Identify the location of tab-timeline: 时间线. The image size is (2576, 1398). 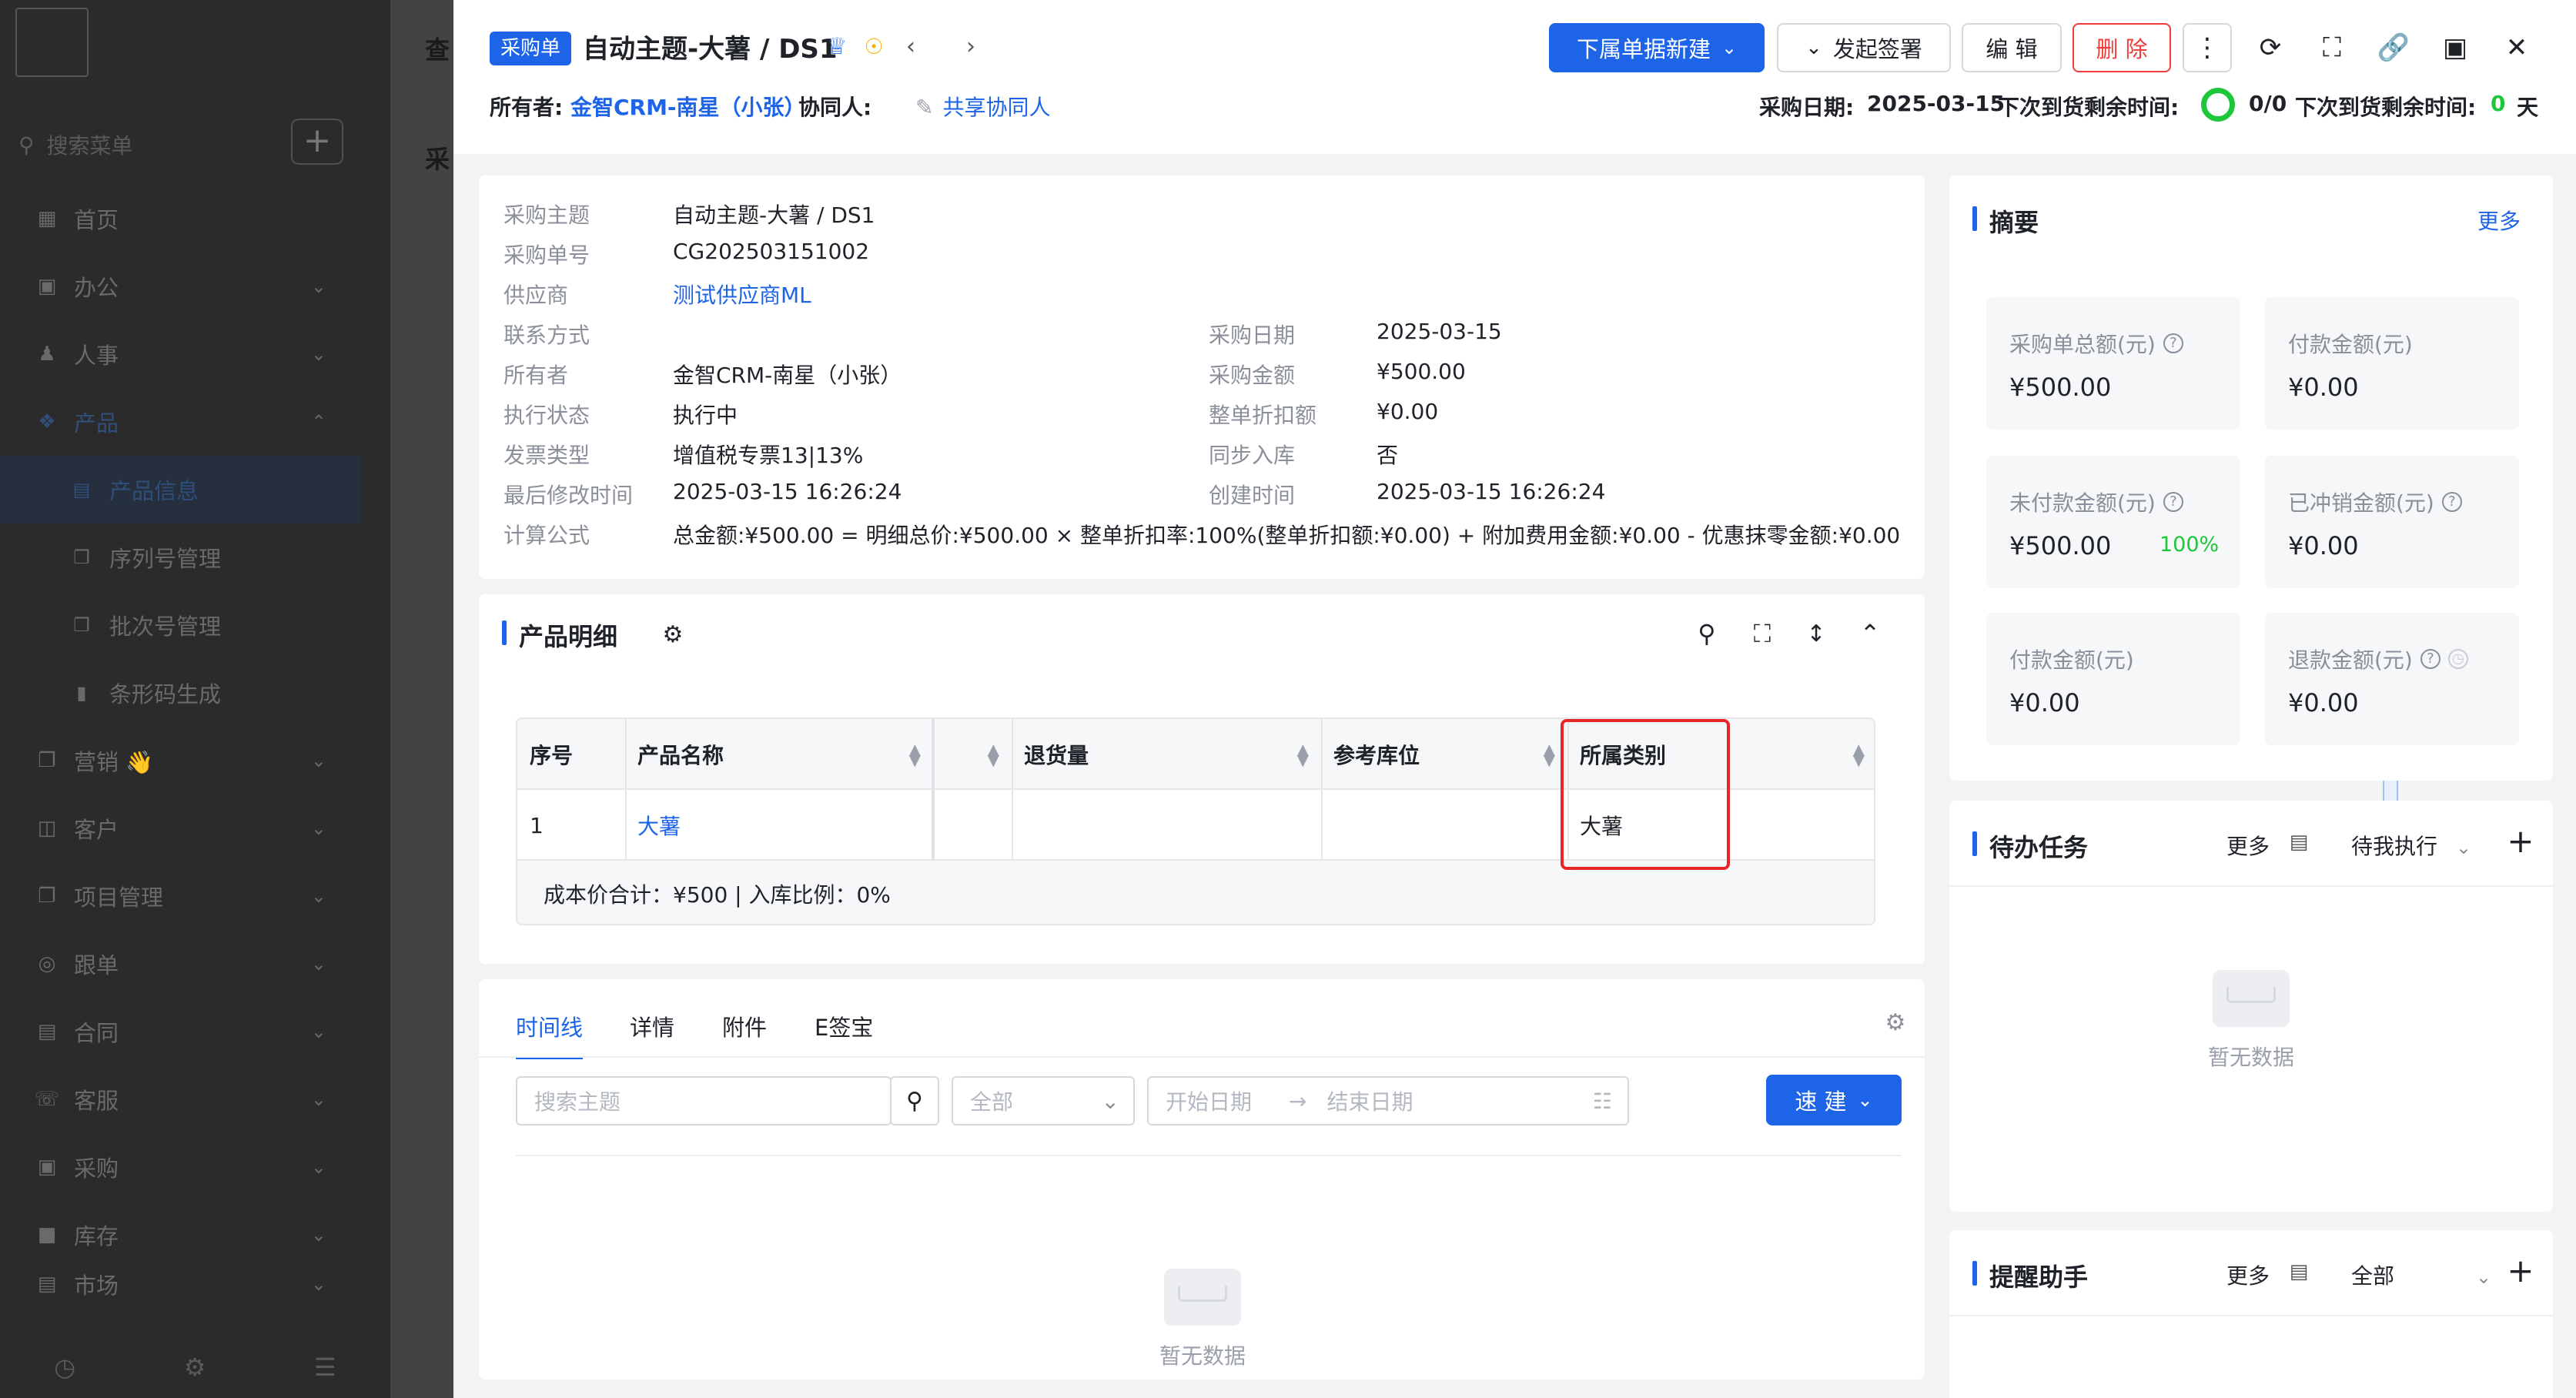
(550, 1034).